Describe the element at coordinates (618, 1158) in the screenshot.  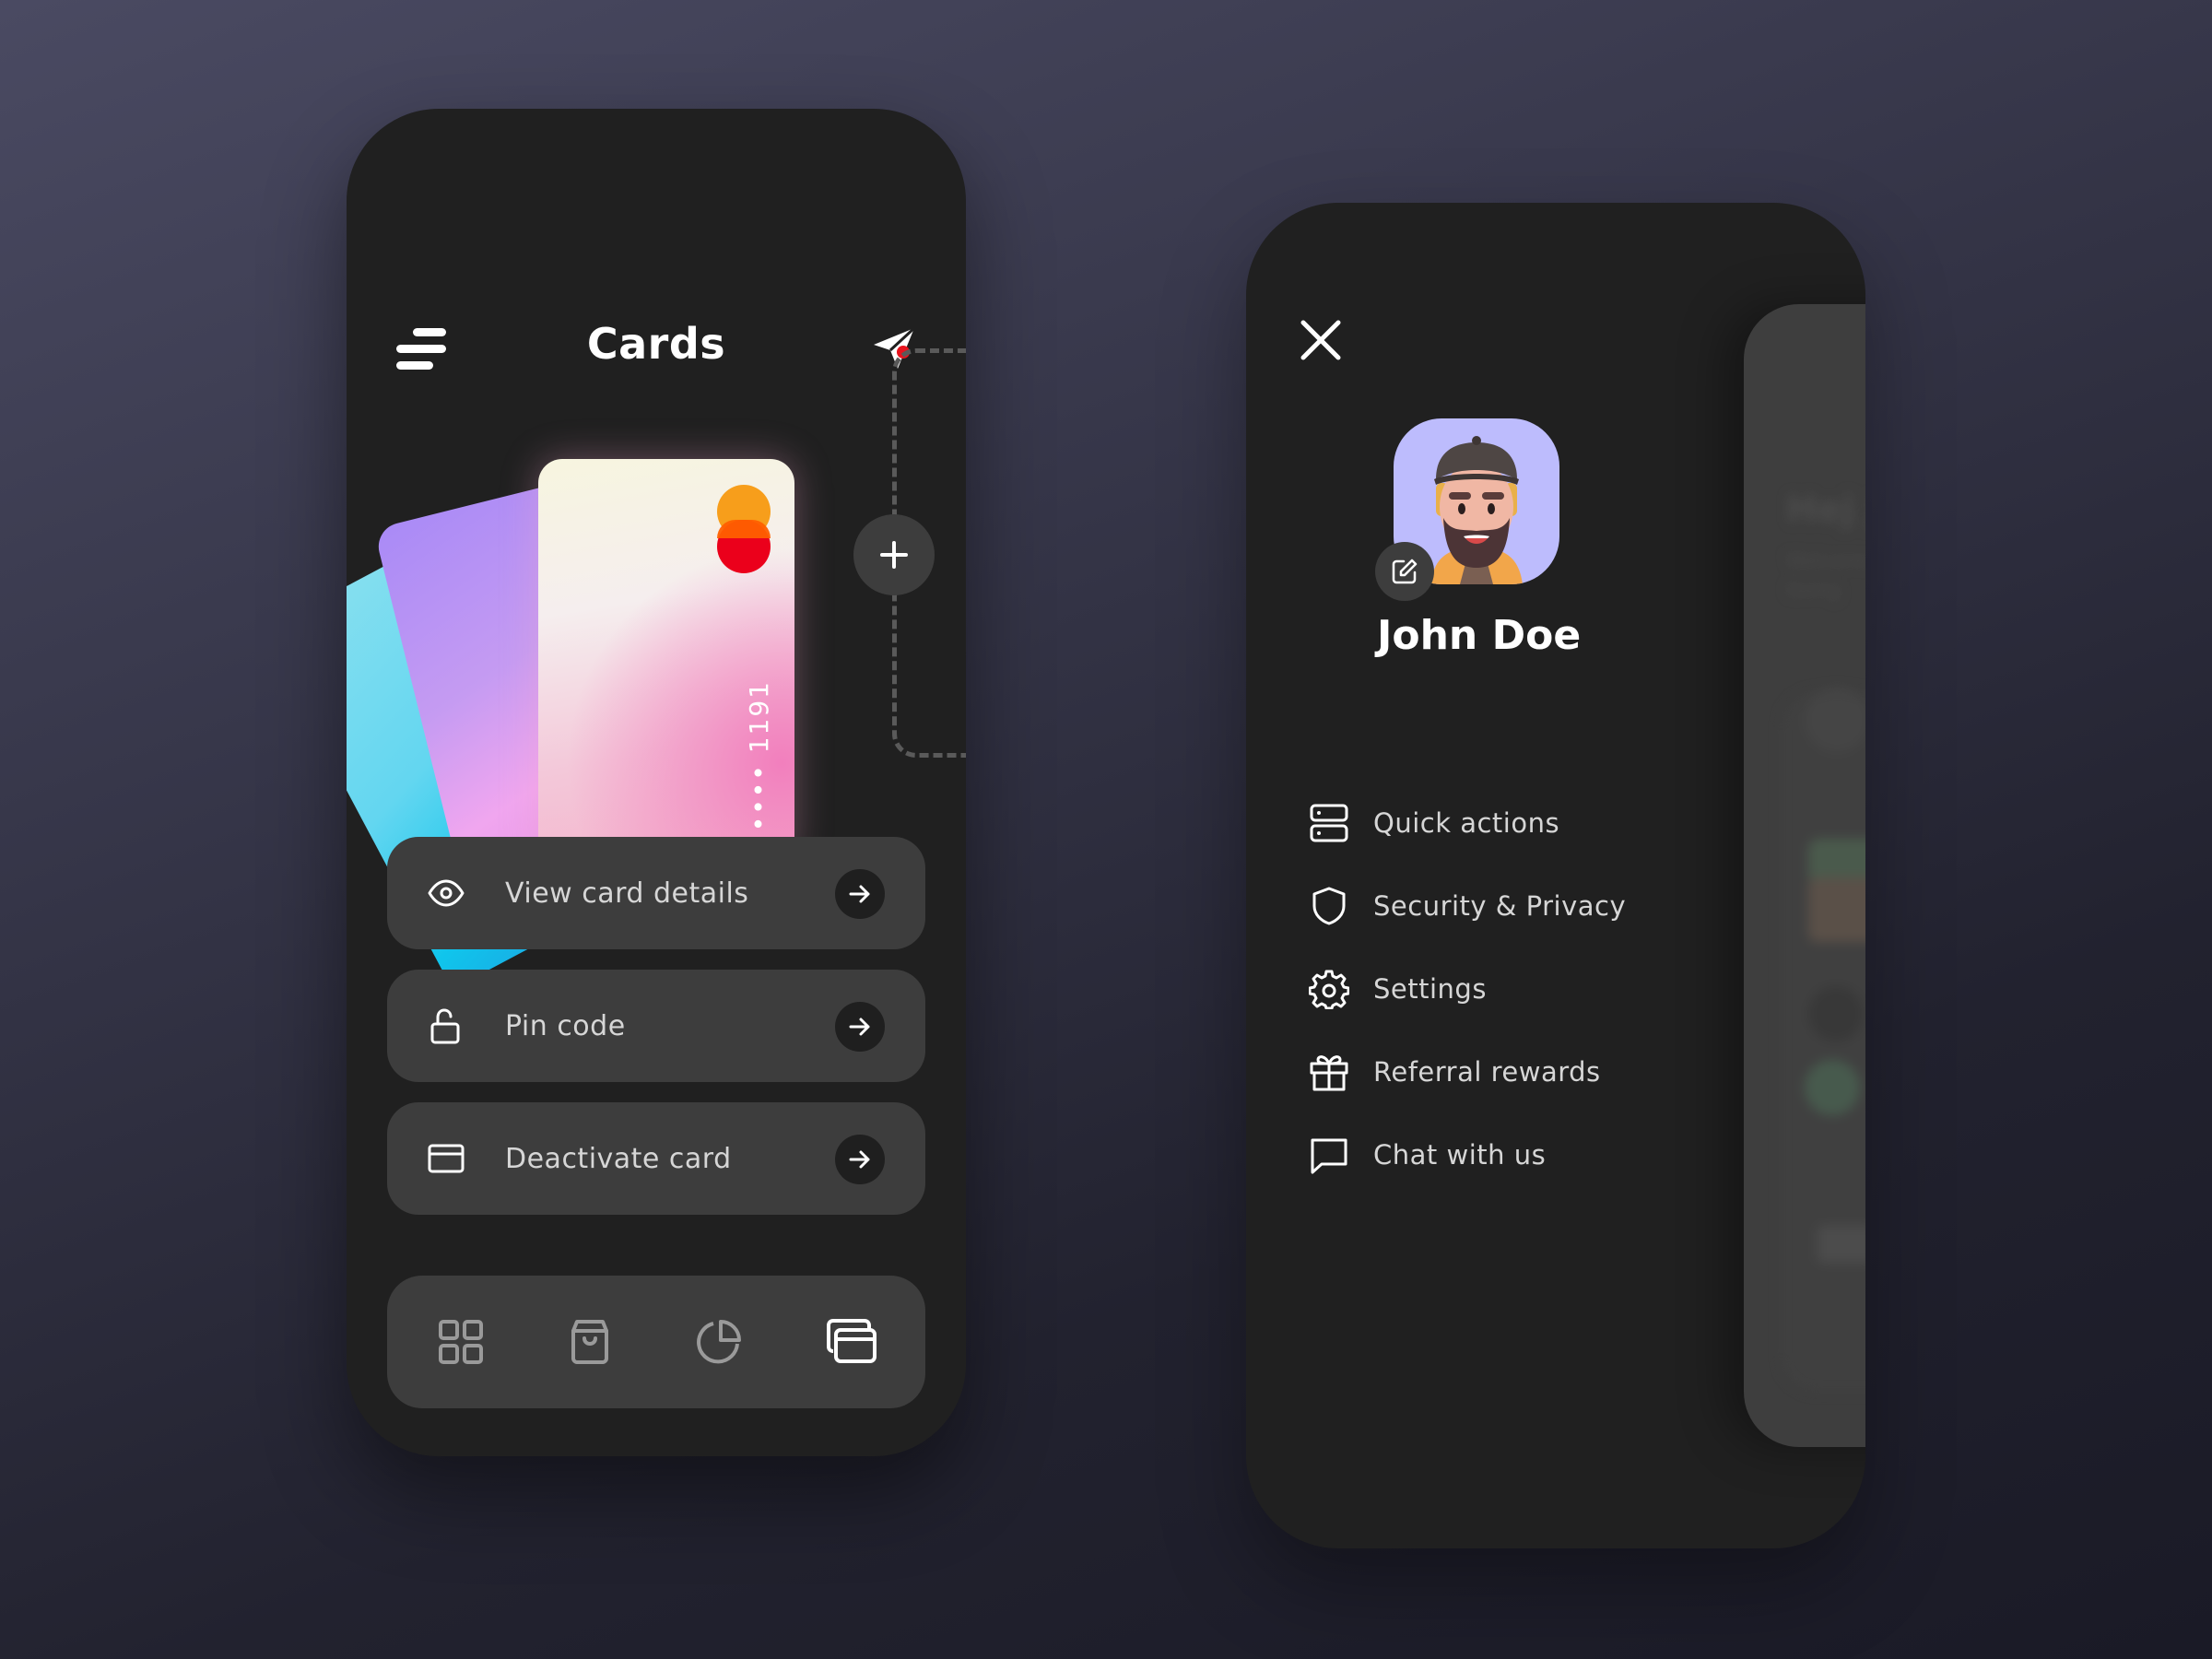
I see `action-label: Deactivate card` at that location.